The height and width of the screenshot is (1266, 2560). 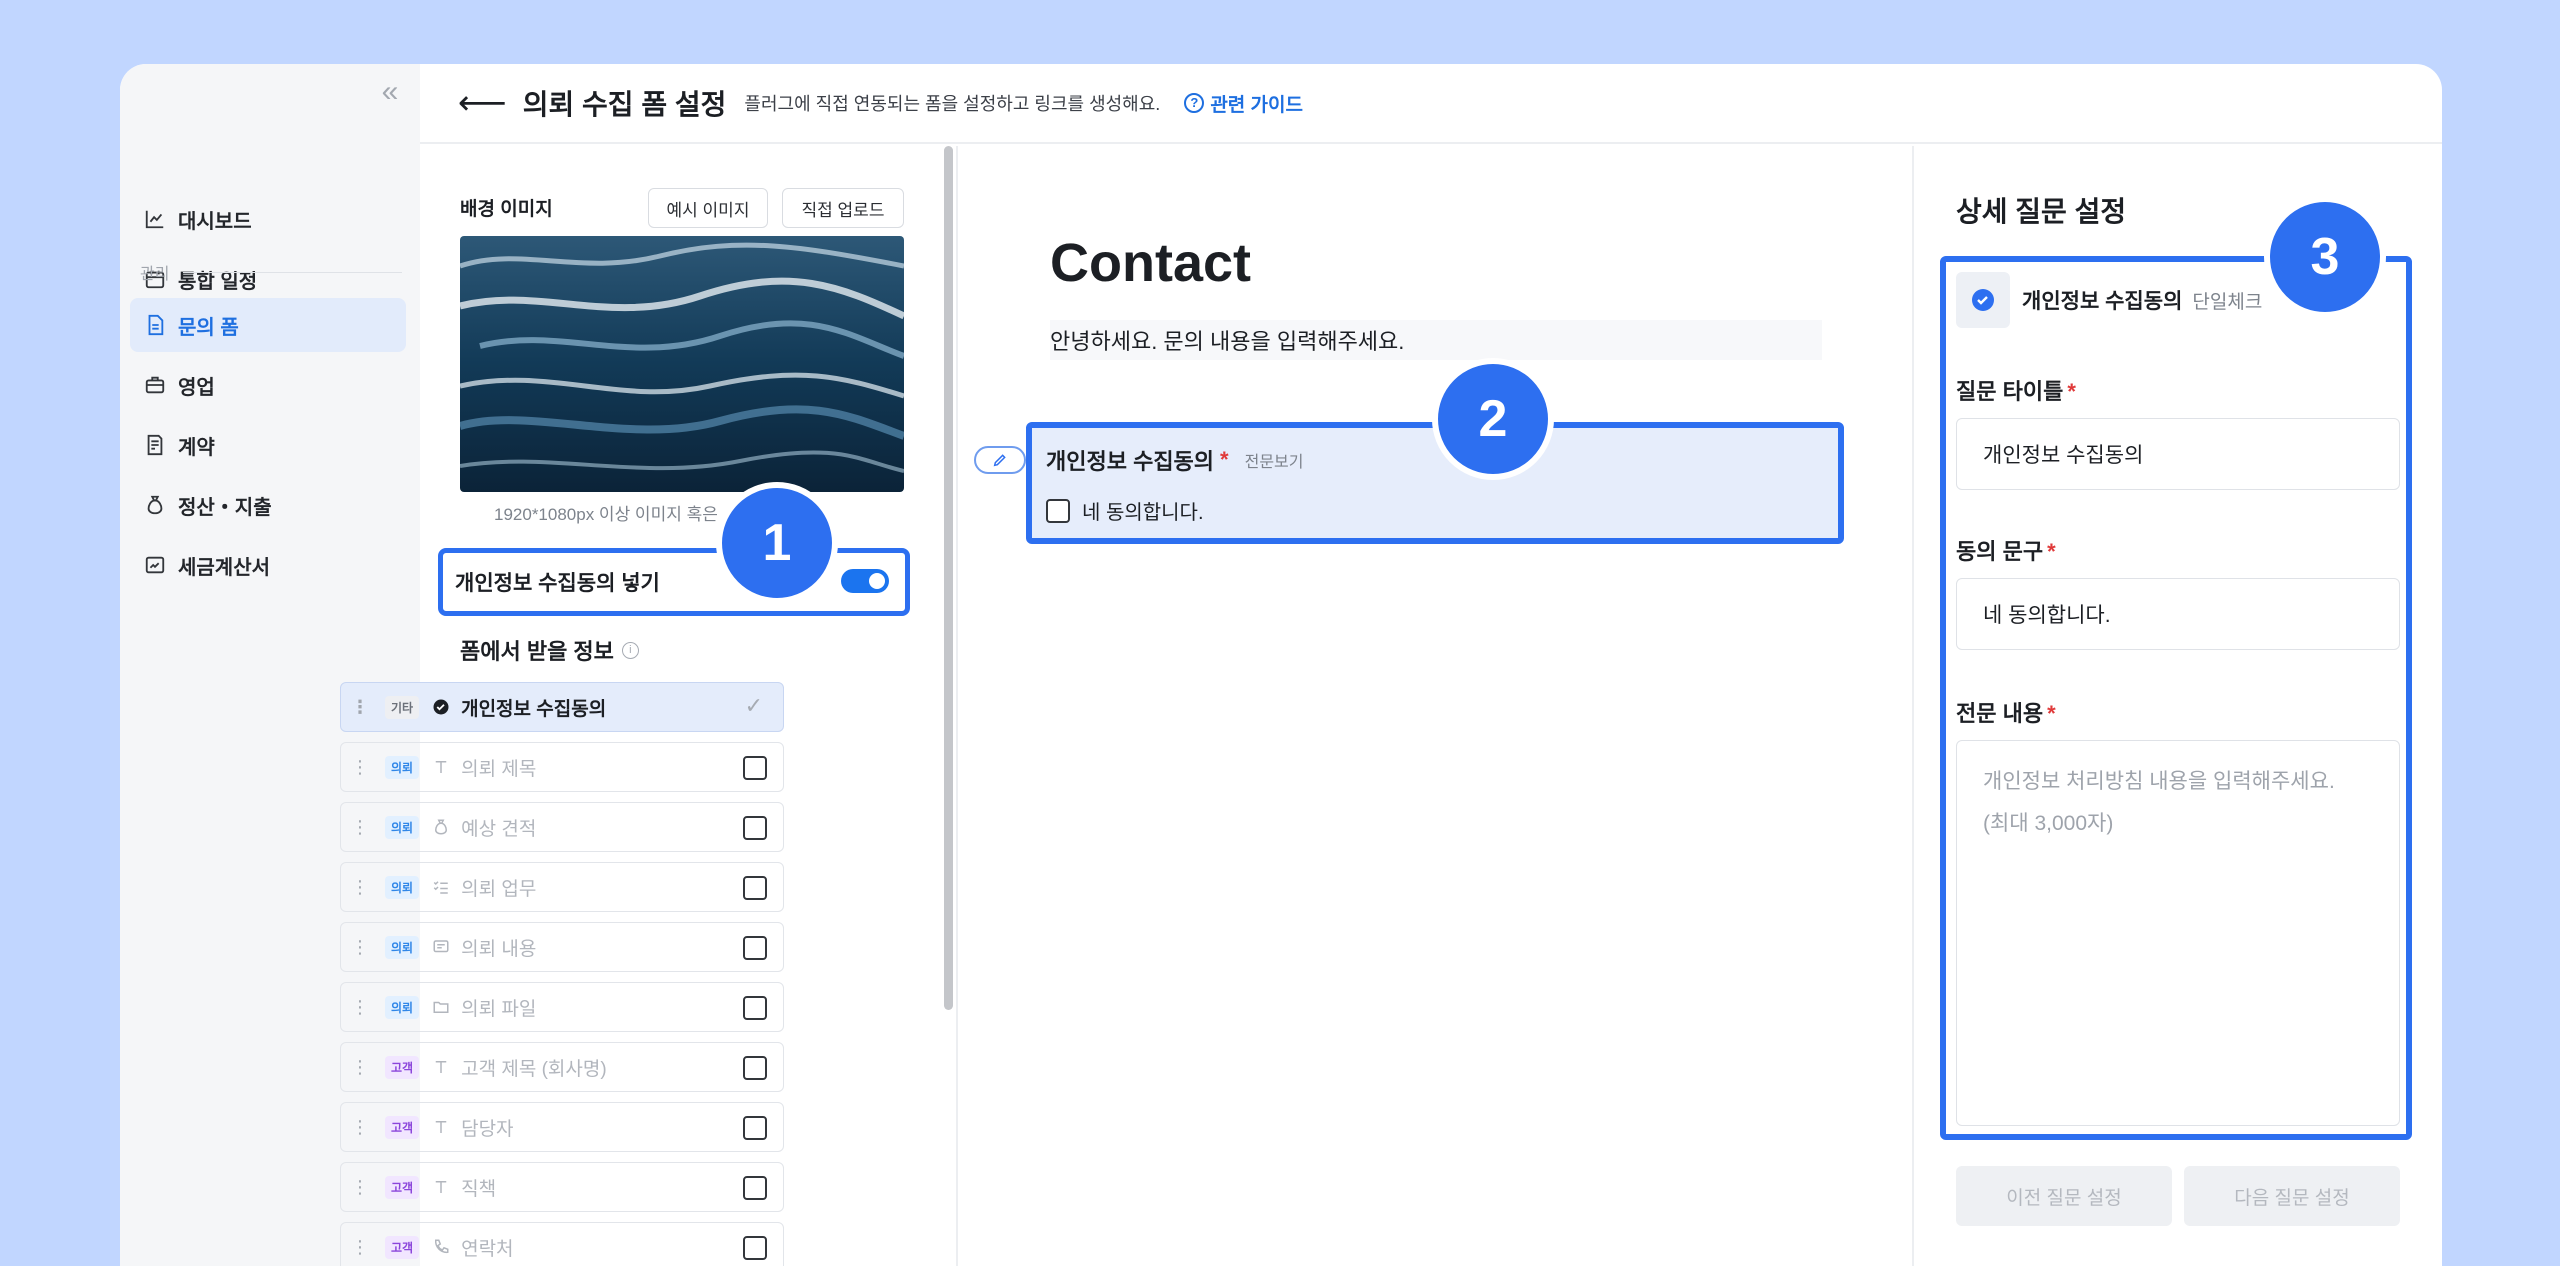 What do you see at coordinates (682, 364) in the screenshot?
I see `background-image-preview` at bounding box center [682, 364].